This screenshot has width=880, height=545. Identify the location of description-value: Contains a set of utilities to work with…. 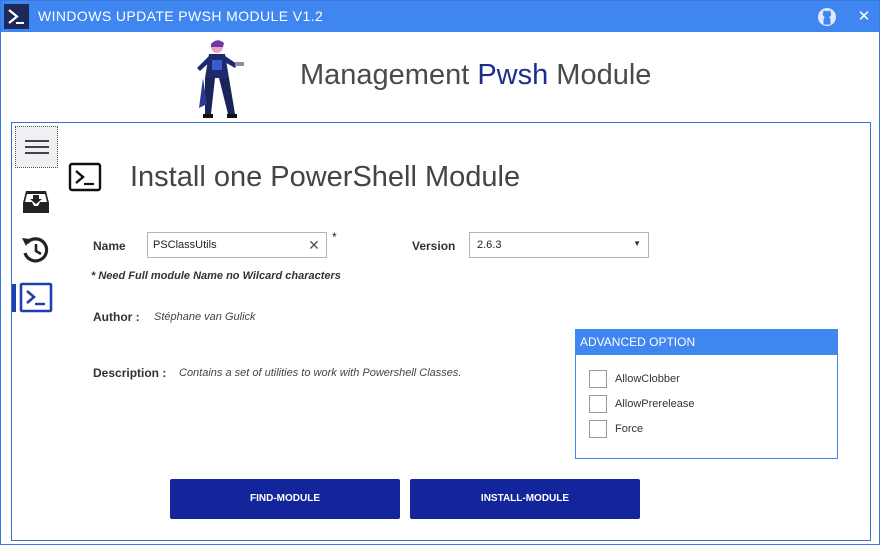
(320, 373).